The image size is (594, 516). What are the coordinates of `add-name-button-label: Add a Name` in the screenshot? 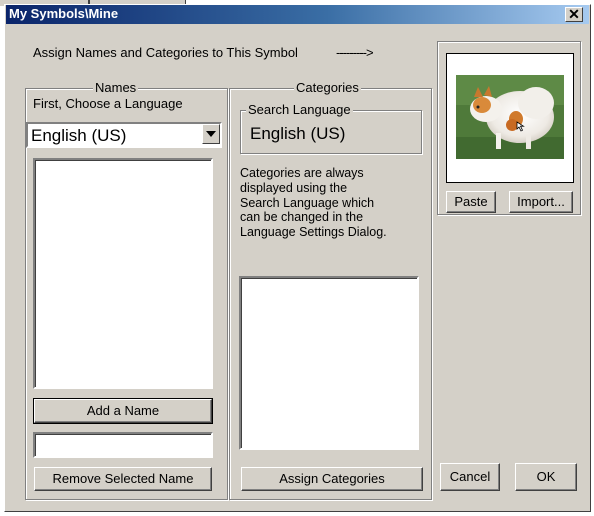 It's located at (123, 410).